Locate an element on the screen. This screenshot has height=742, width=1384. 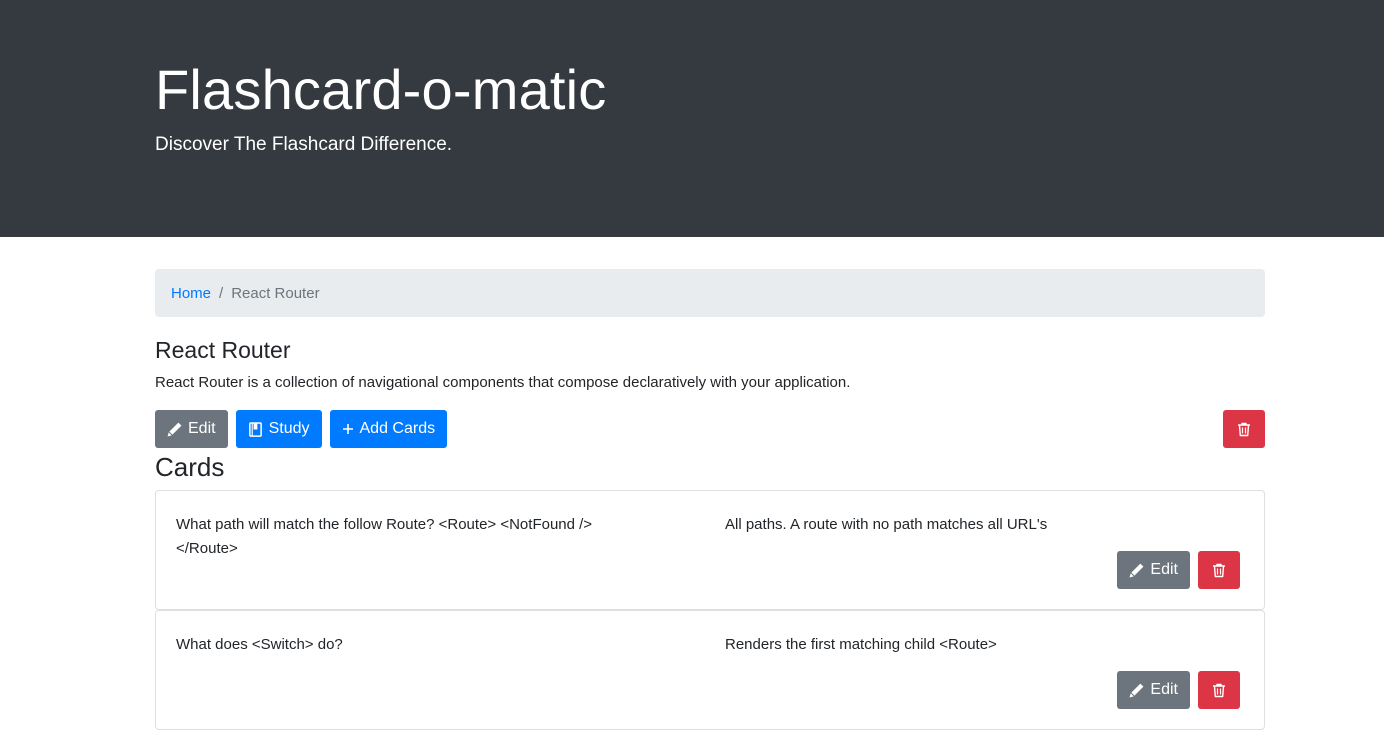
plus-icon is located at coordinates (348, 429).